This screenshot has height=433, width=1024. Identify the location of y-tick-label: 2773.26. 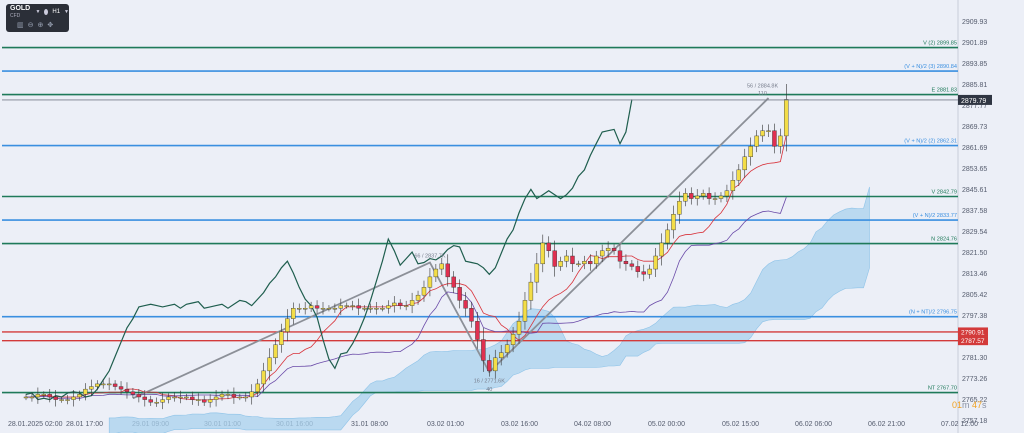
(974, 379).